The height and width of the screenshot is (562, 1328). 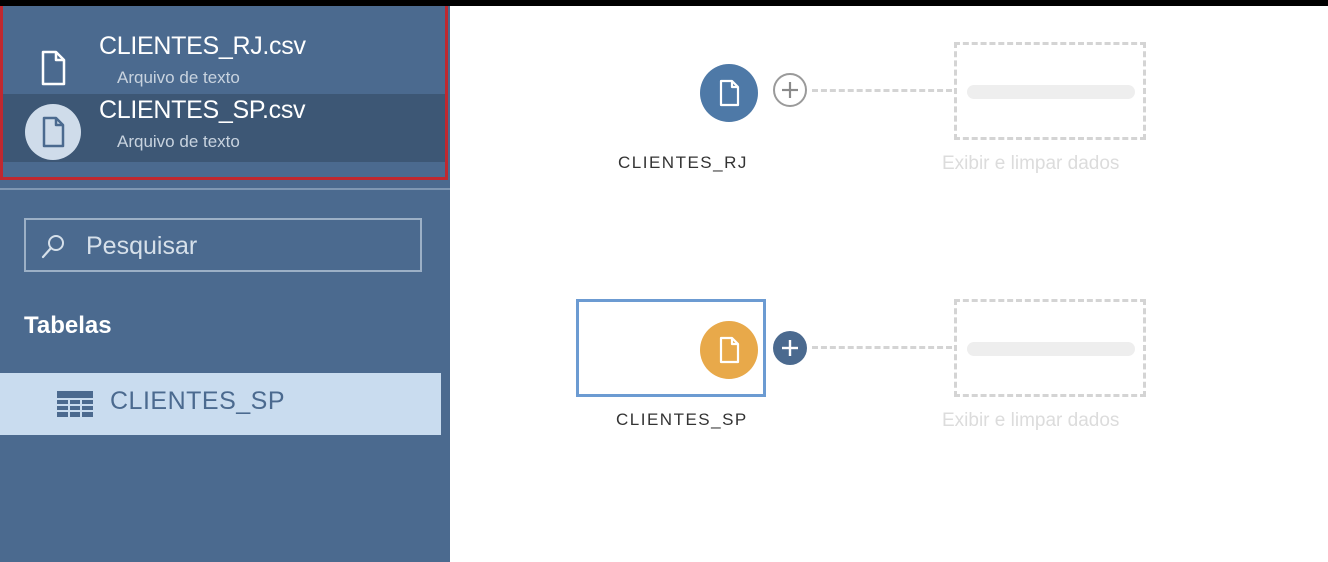 What do you see at coordinates (224, 64) in the screenshot?
I see `connection-item-clientes-rj: CLIENTES_RJ.csv Arquivo de texto` at bounding box center [224, 64].